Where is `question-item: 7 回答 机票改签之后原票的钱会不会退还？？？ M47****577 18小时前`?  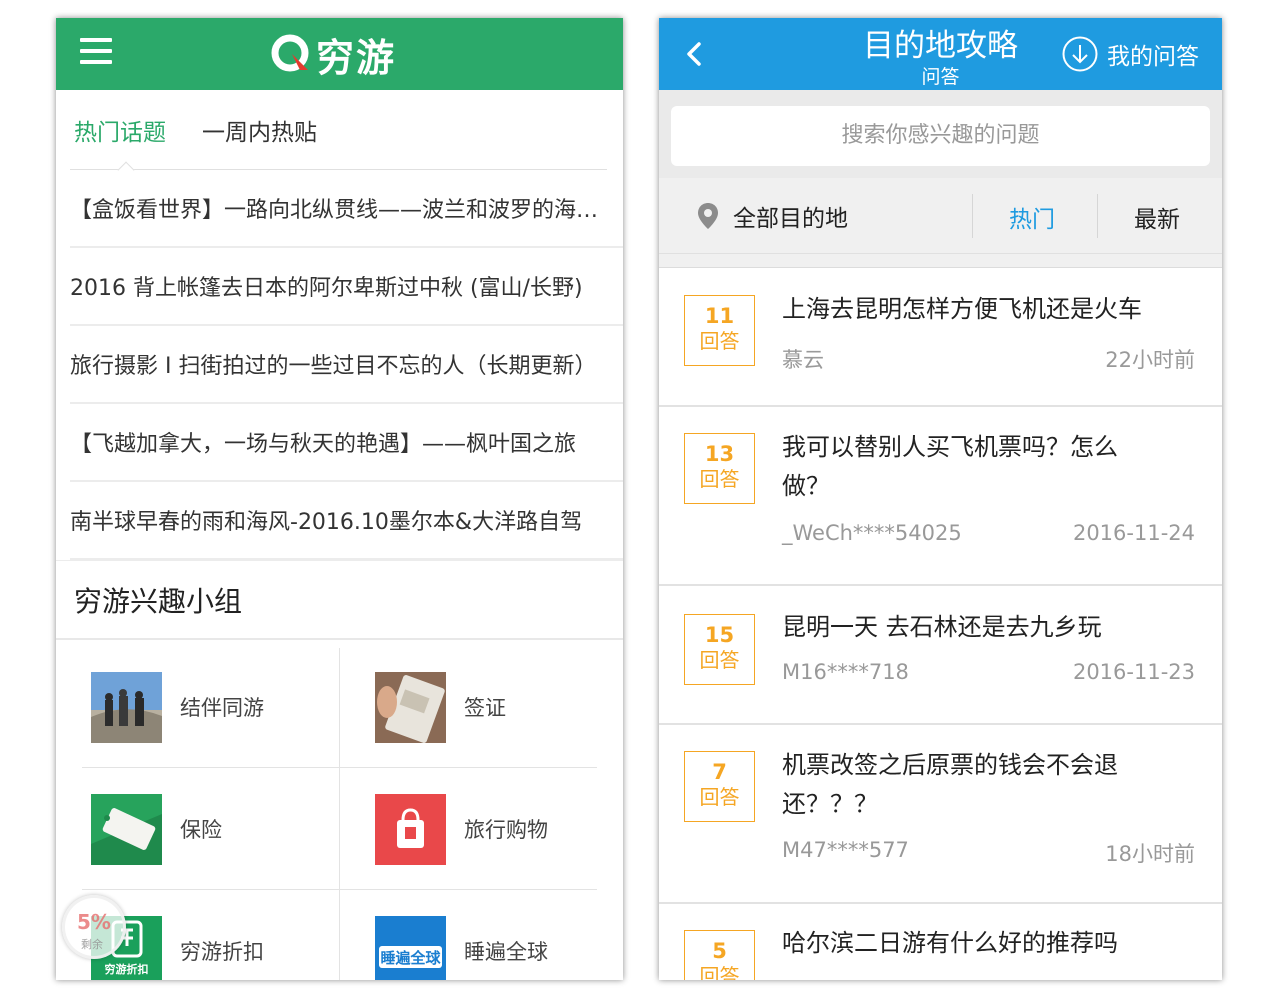
question-item: 7 回答 机票改签之后原票的钱会不会退还？？？ M47****577 18小时前 is located at coordinates (940, 814).